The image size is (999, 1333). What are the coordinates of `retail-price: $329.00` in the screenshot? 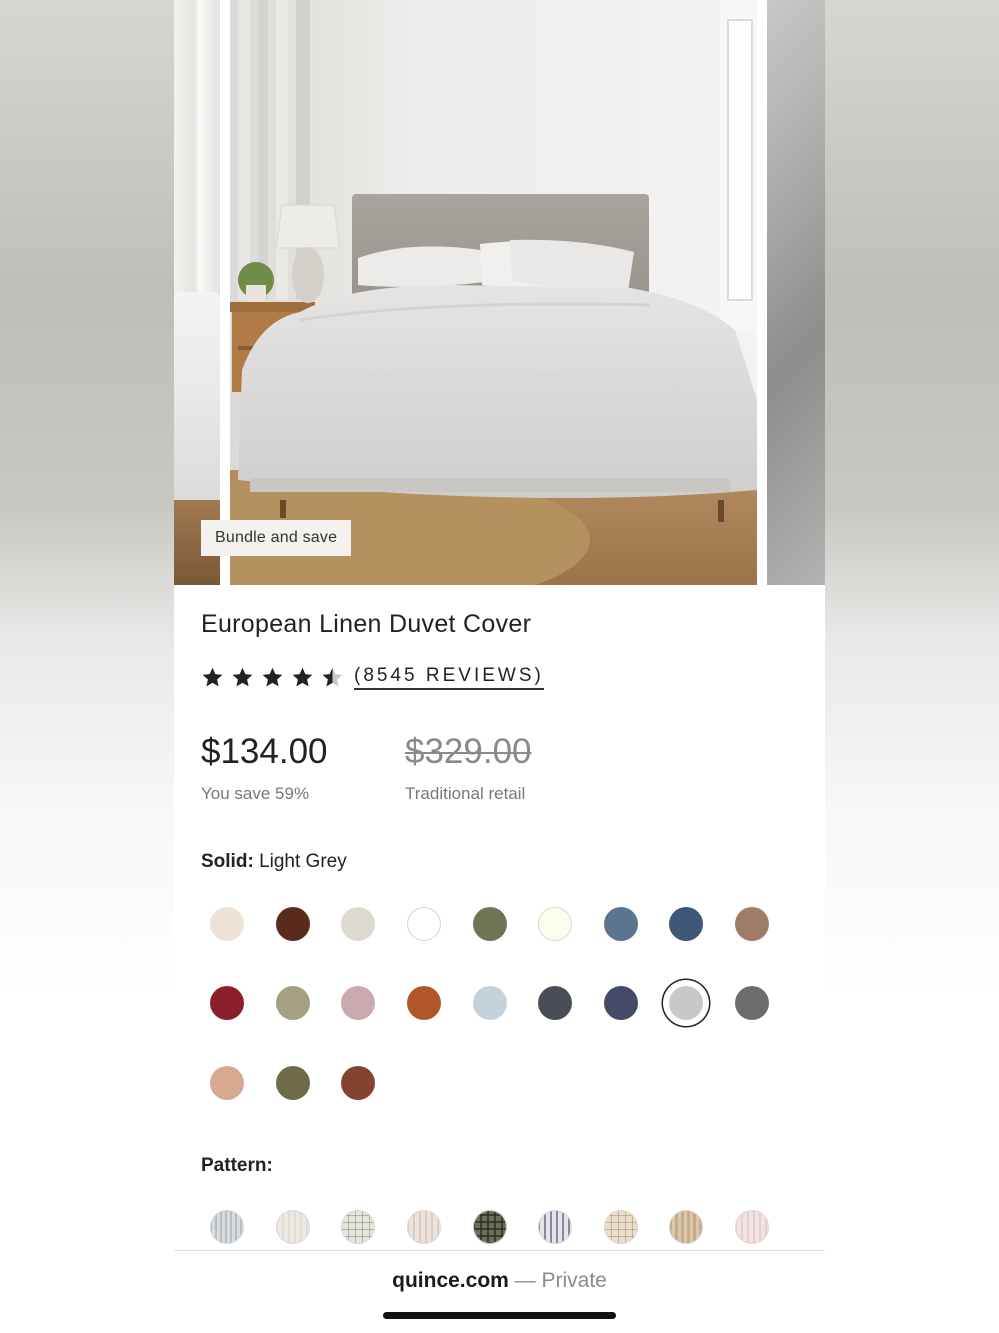 It's located at (468, 751).